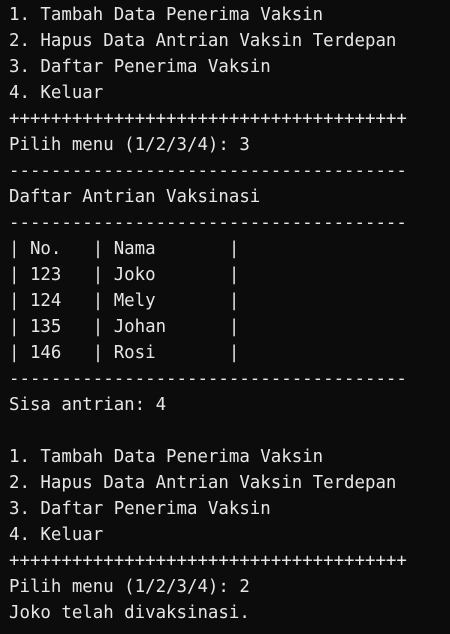 Image resolution: width=450 pixels, height=634 pixels. Describe the element at coordinates (124, 275) in the screenshot. I see `table-row: | 123 | Joko |` at that location.